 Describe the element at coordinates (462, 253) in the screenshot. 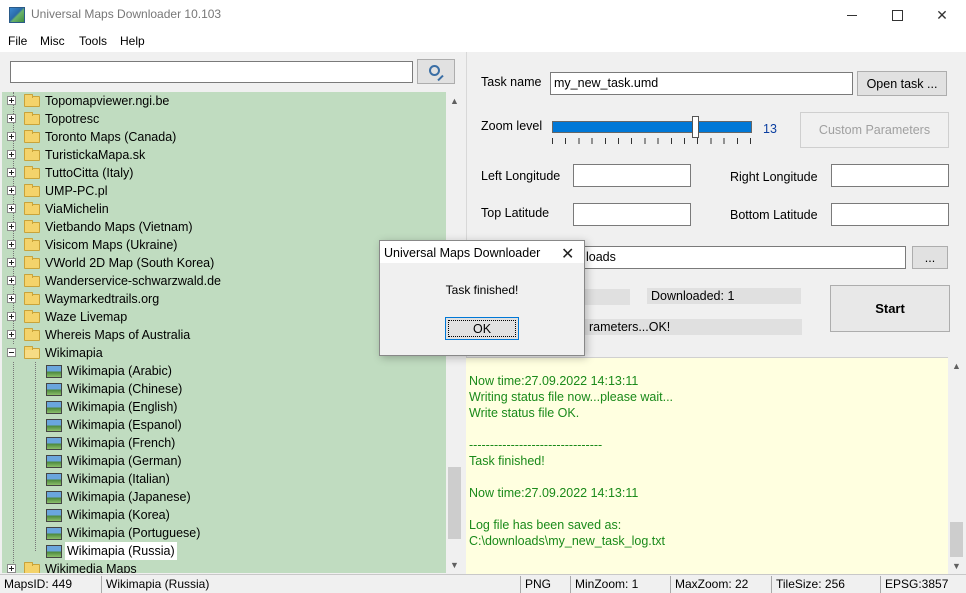

I see `dialog-title: Universal Maps Downloader` at that location.